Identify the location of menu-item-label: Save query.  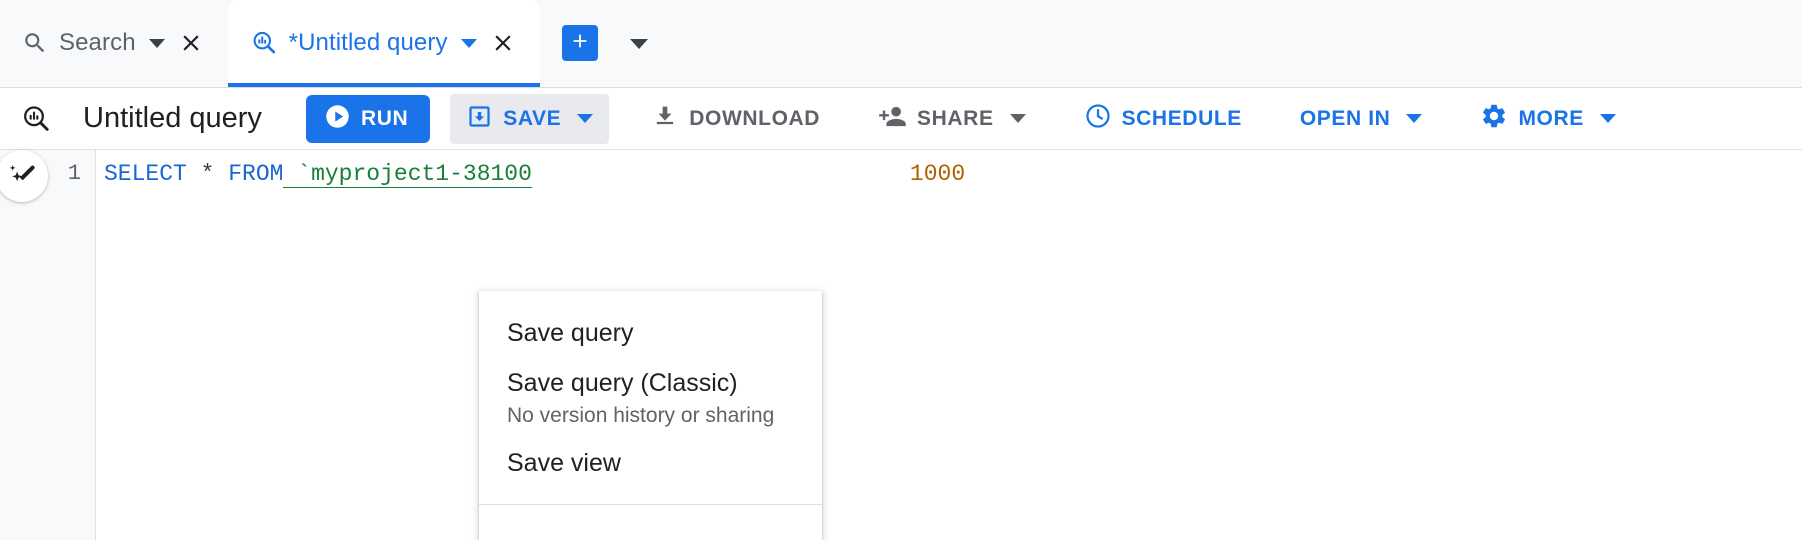
(570, 333).